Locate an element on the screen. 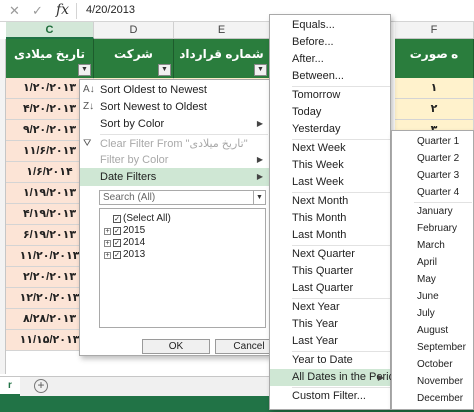  date-filter-item: Yesterday is located at coordinates (330, 129).